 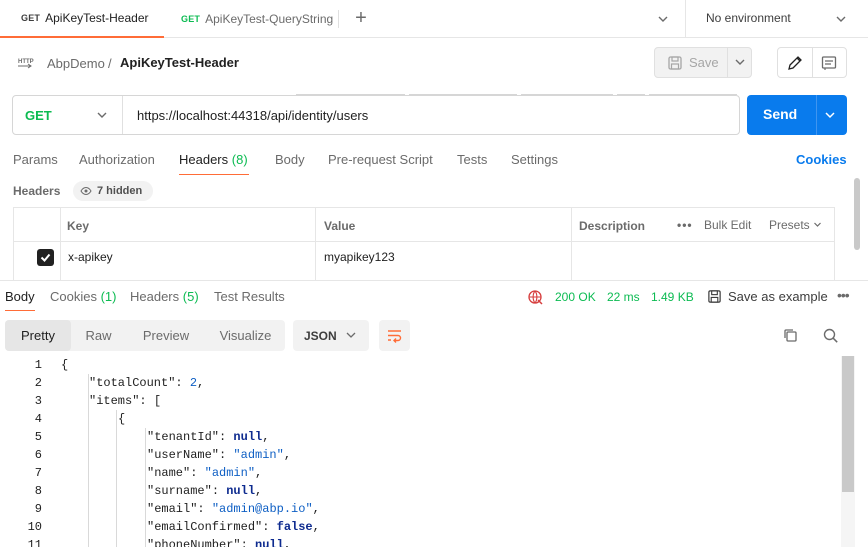 I want to click on svg-text: HTTP, so click(x=26, y=62).